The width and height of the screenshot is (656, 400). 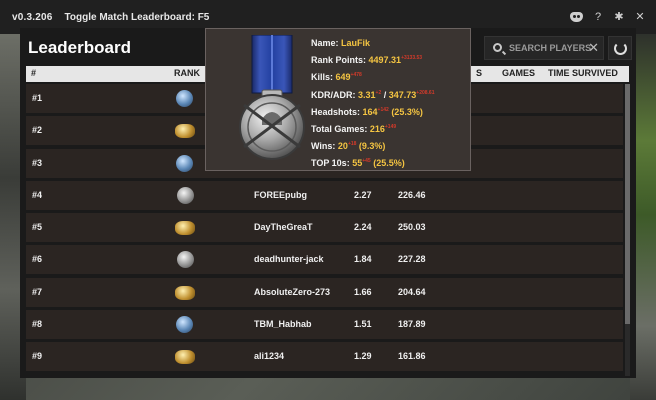 What do you see at coordinates (363, 324) in the screenshot?
I see `player-kdr: 1.51` at bounding box center [363, 324].